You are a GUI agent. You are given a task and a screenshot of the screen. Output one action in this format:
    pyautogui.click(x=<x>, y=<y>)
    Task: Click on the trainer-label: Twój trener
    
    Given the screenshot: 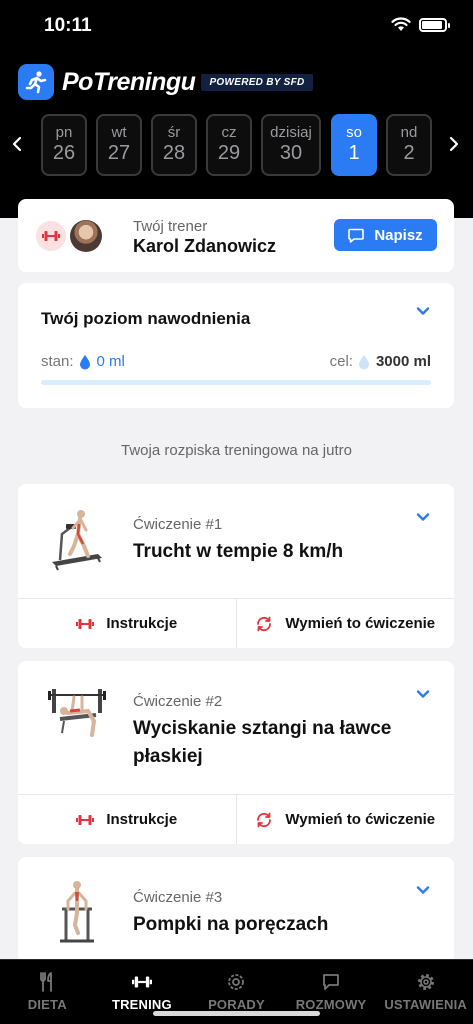 What is the action you would take?
    pyautogui.click(x=170, y=226)
    